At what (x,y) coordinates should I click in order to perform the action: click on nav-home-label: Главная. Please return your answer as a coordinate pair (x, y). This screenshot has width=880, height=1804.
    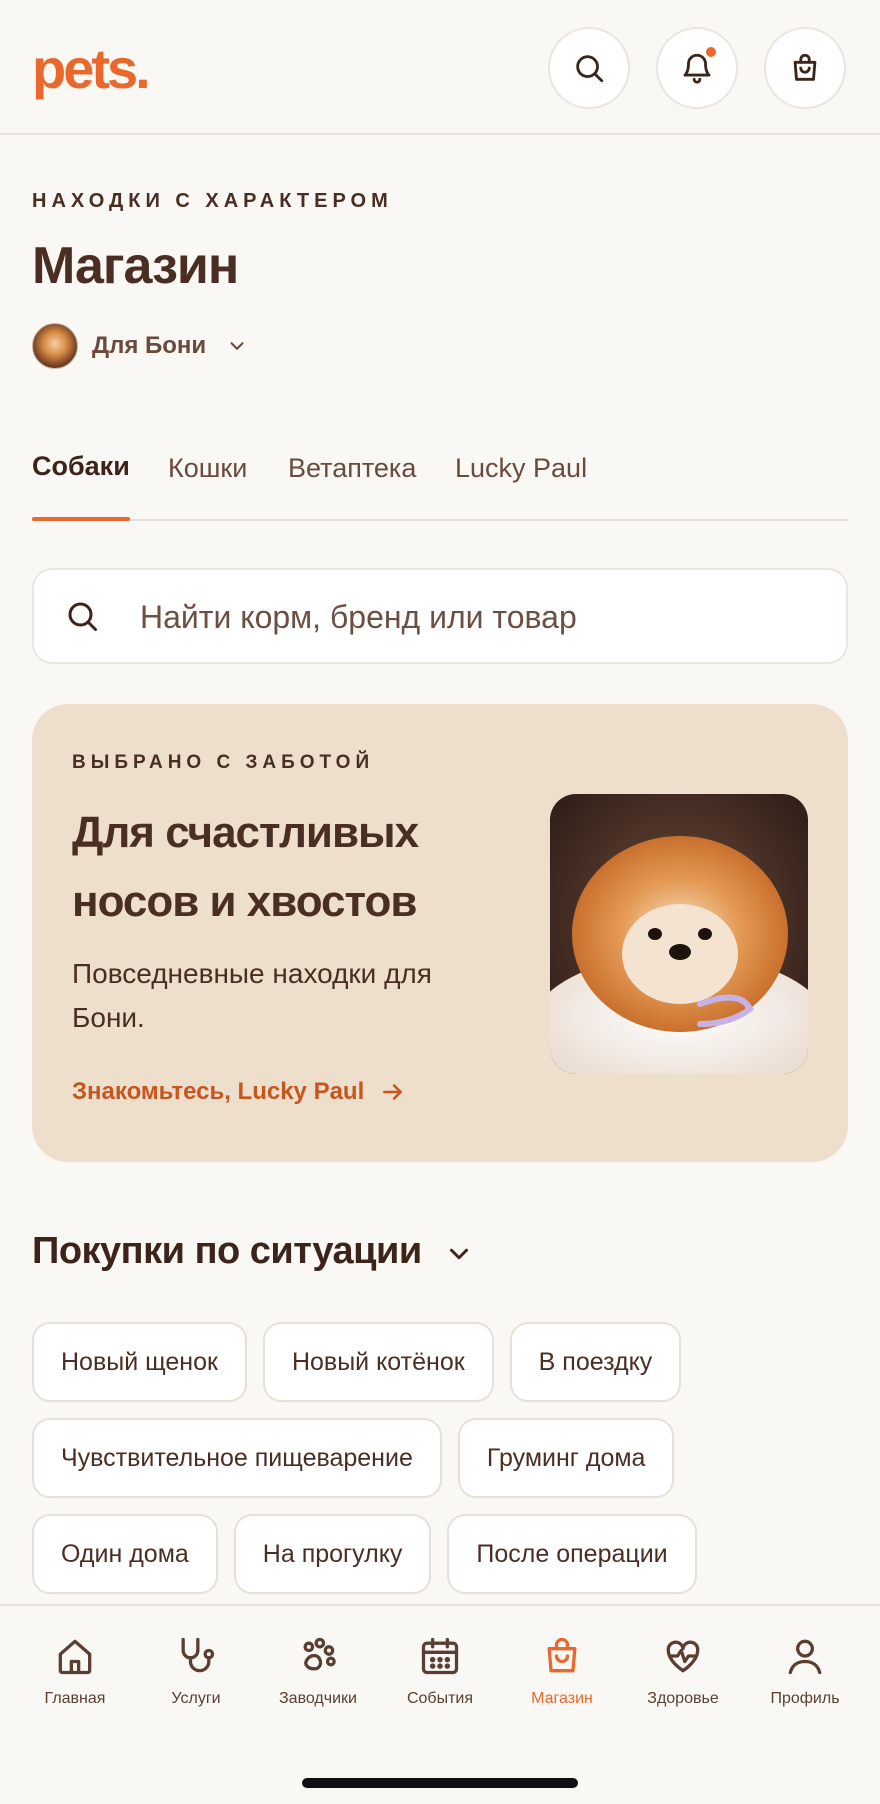
    Looking at the image, I should click on (75, 1698).